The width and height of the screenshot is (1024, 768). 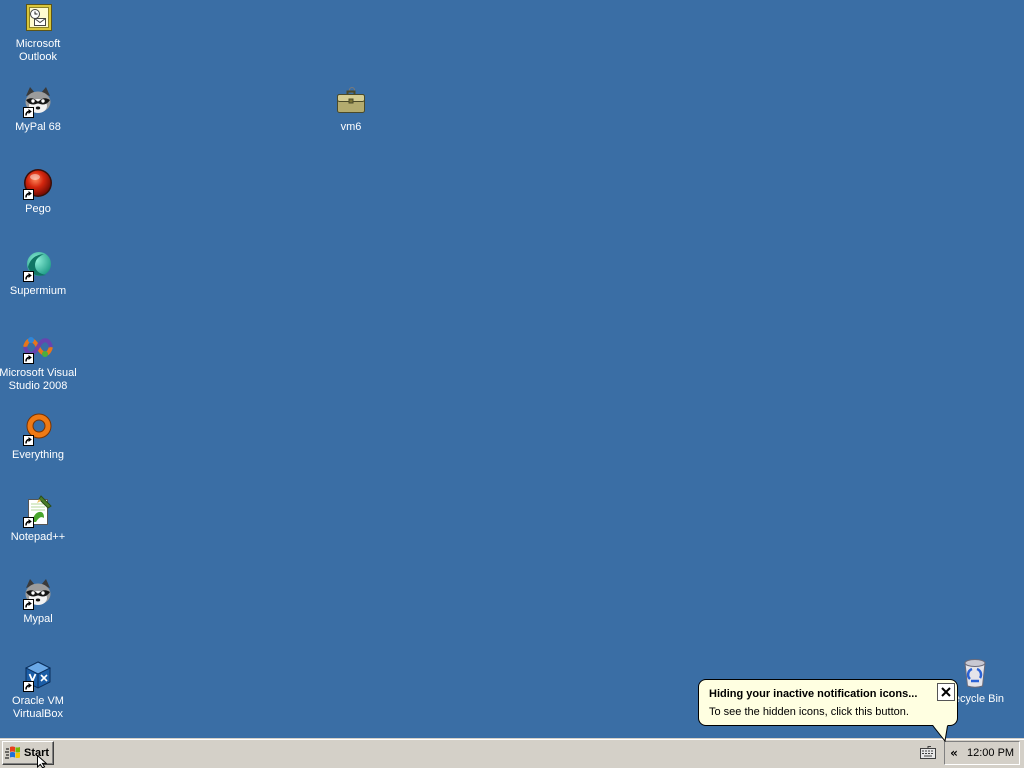 I want to click on desktop-icon-microsoft-outlook: Microsoft Outlook, so click(x=39, y=33).